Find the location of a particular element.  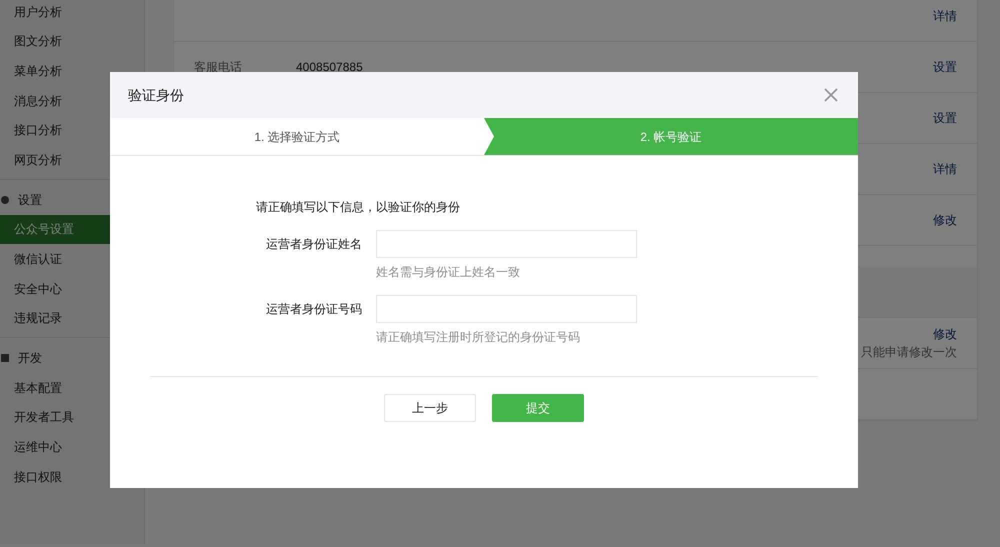

back-button: 上一步 is located at coordinates (430, 408).